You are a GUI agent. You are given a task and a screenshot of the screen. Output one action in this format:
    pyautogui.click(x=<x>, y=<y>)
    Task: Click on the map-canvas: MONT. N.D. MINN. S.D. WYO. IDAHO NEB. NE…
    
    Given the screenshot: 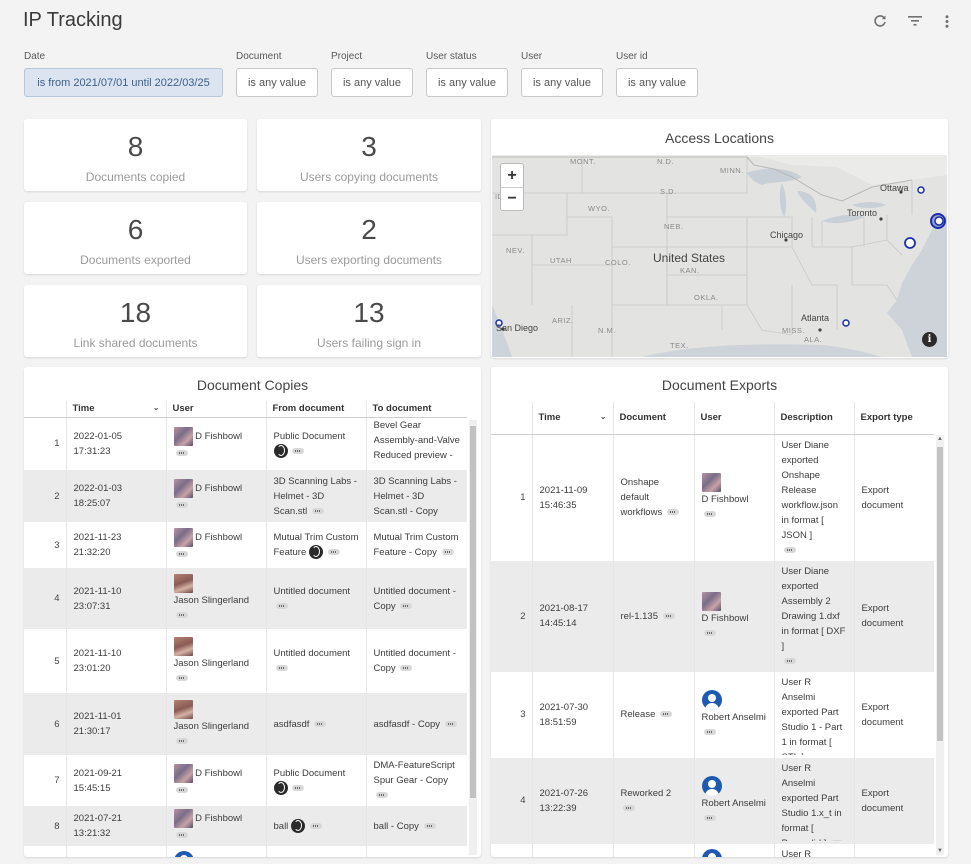 What is the action you would take?
    pyautogui.click(x=719, y=256)
    